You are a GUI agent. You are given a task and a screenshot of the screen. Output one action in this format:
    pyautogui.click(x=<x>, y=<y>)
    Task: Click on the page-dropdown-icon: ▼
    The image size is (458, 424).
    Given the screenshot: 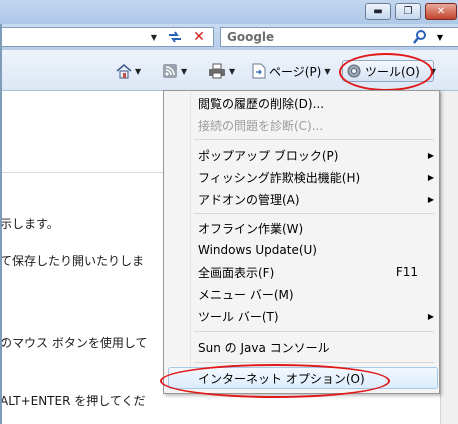 What is the action you would take?
    pyautogui.click(x=327, y=71)
    